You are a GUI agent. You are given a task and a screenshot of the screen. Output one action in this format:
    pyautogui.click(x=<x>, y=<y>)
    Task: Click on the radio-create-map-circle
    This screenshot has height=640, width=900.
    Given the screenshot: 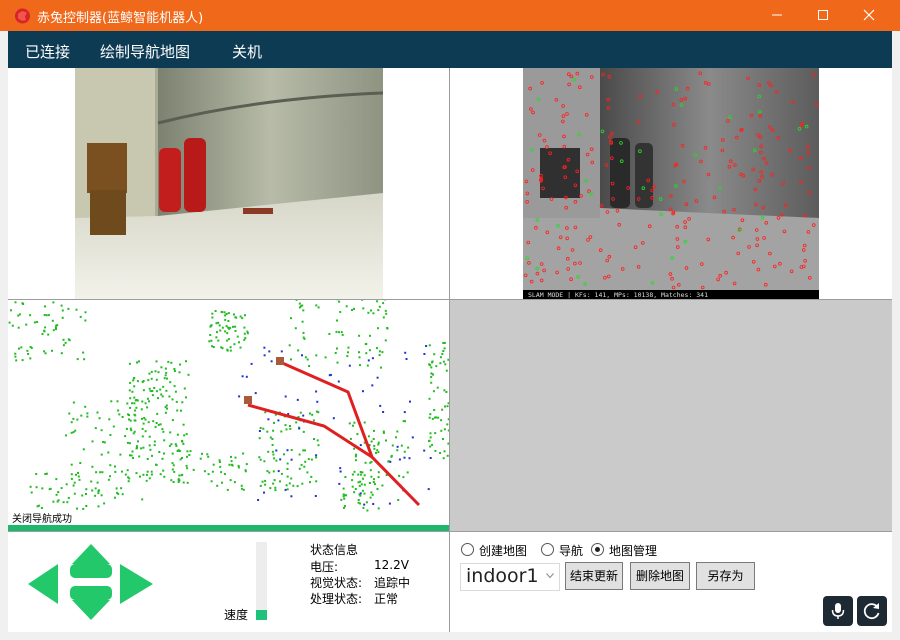 What is the action you would take?
    pyautogui.click(x=467, y=549)
    